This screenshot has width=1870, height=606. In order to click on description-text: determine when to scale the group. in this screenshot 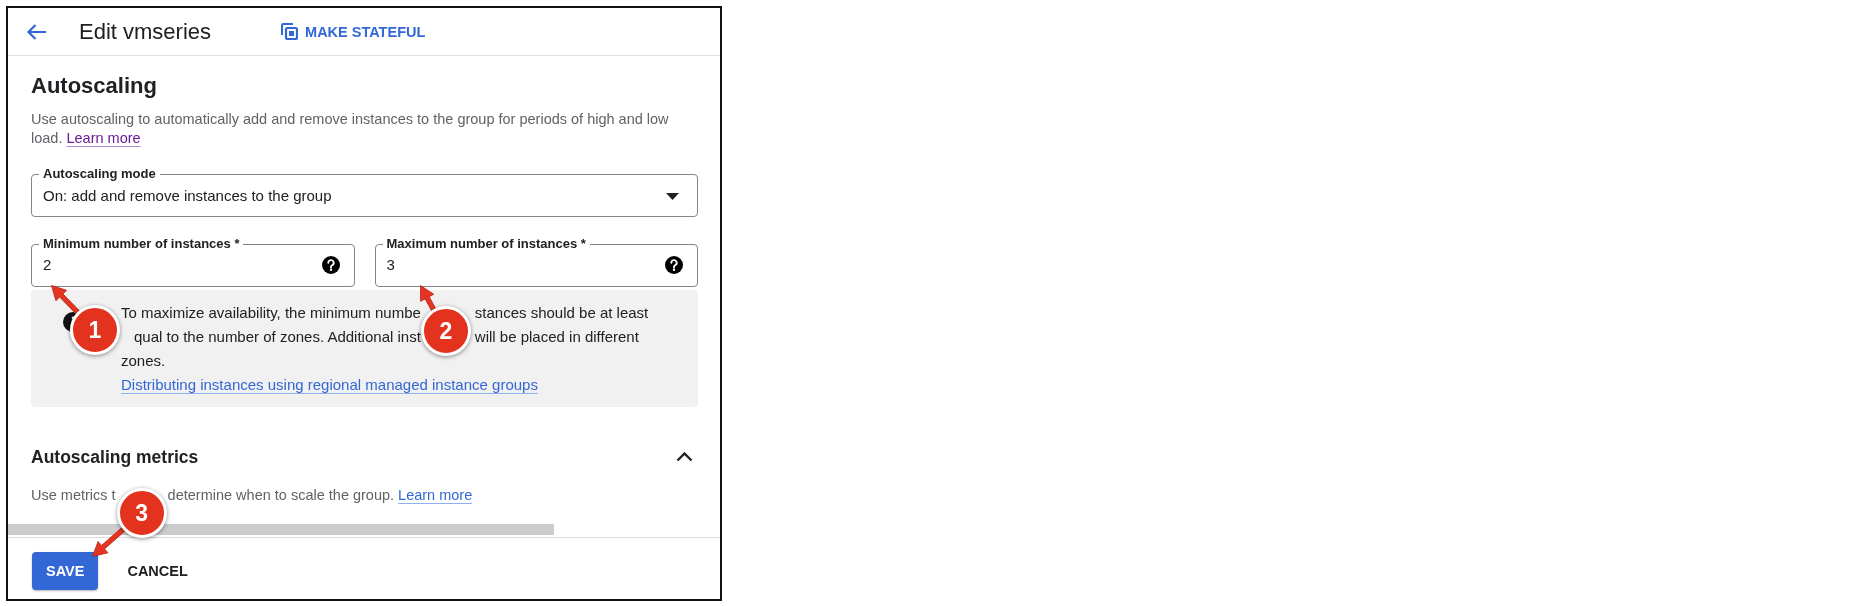, I will do `click(281, 495)`.